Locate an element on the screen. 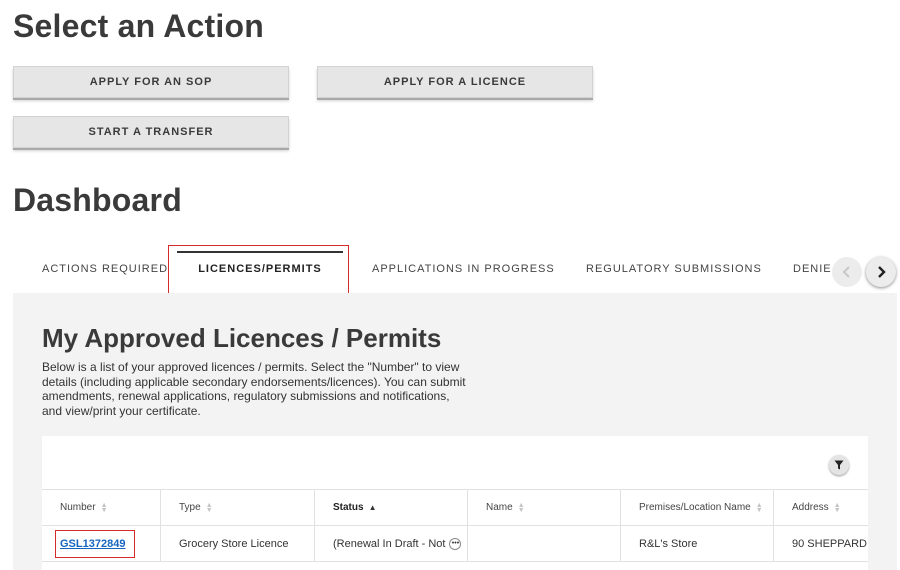  chevron-right-icon is located at coordinates (881, 272).